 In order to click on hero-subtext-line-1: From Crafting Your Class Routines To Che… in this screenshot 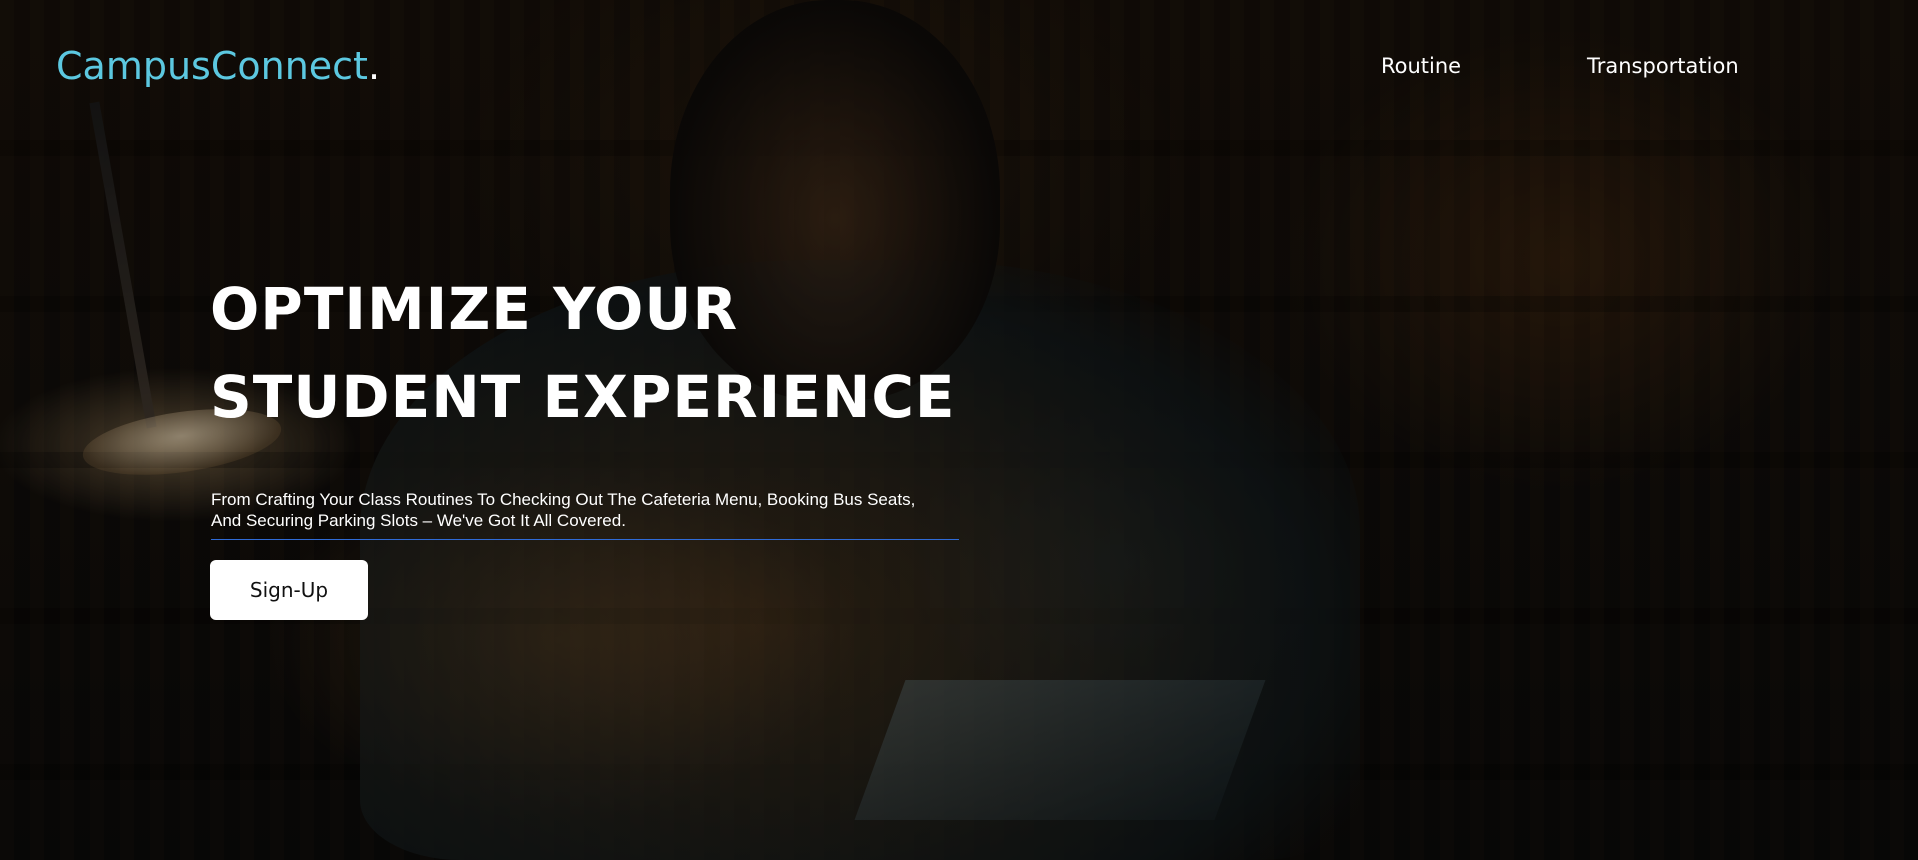, I will do `click(563, 499)`.